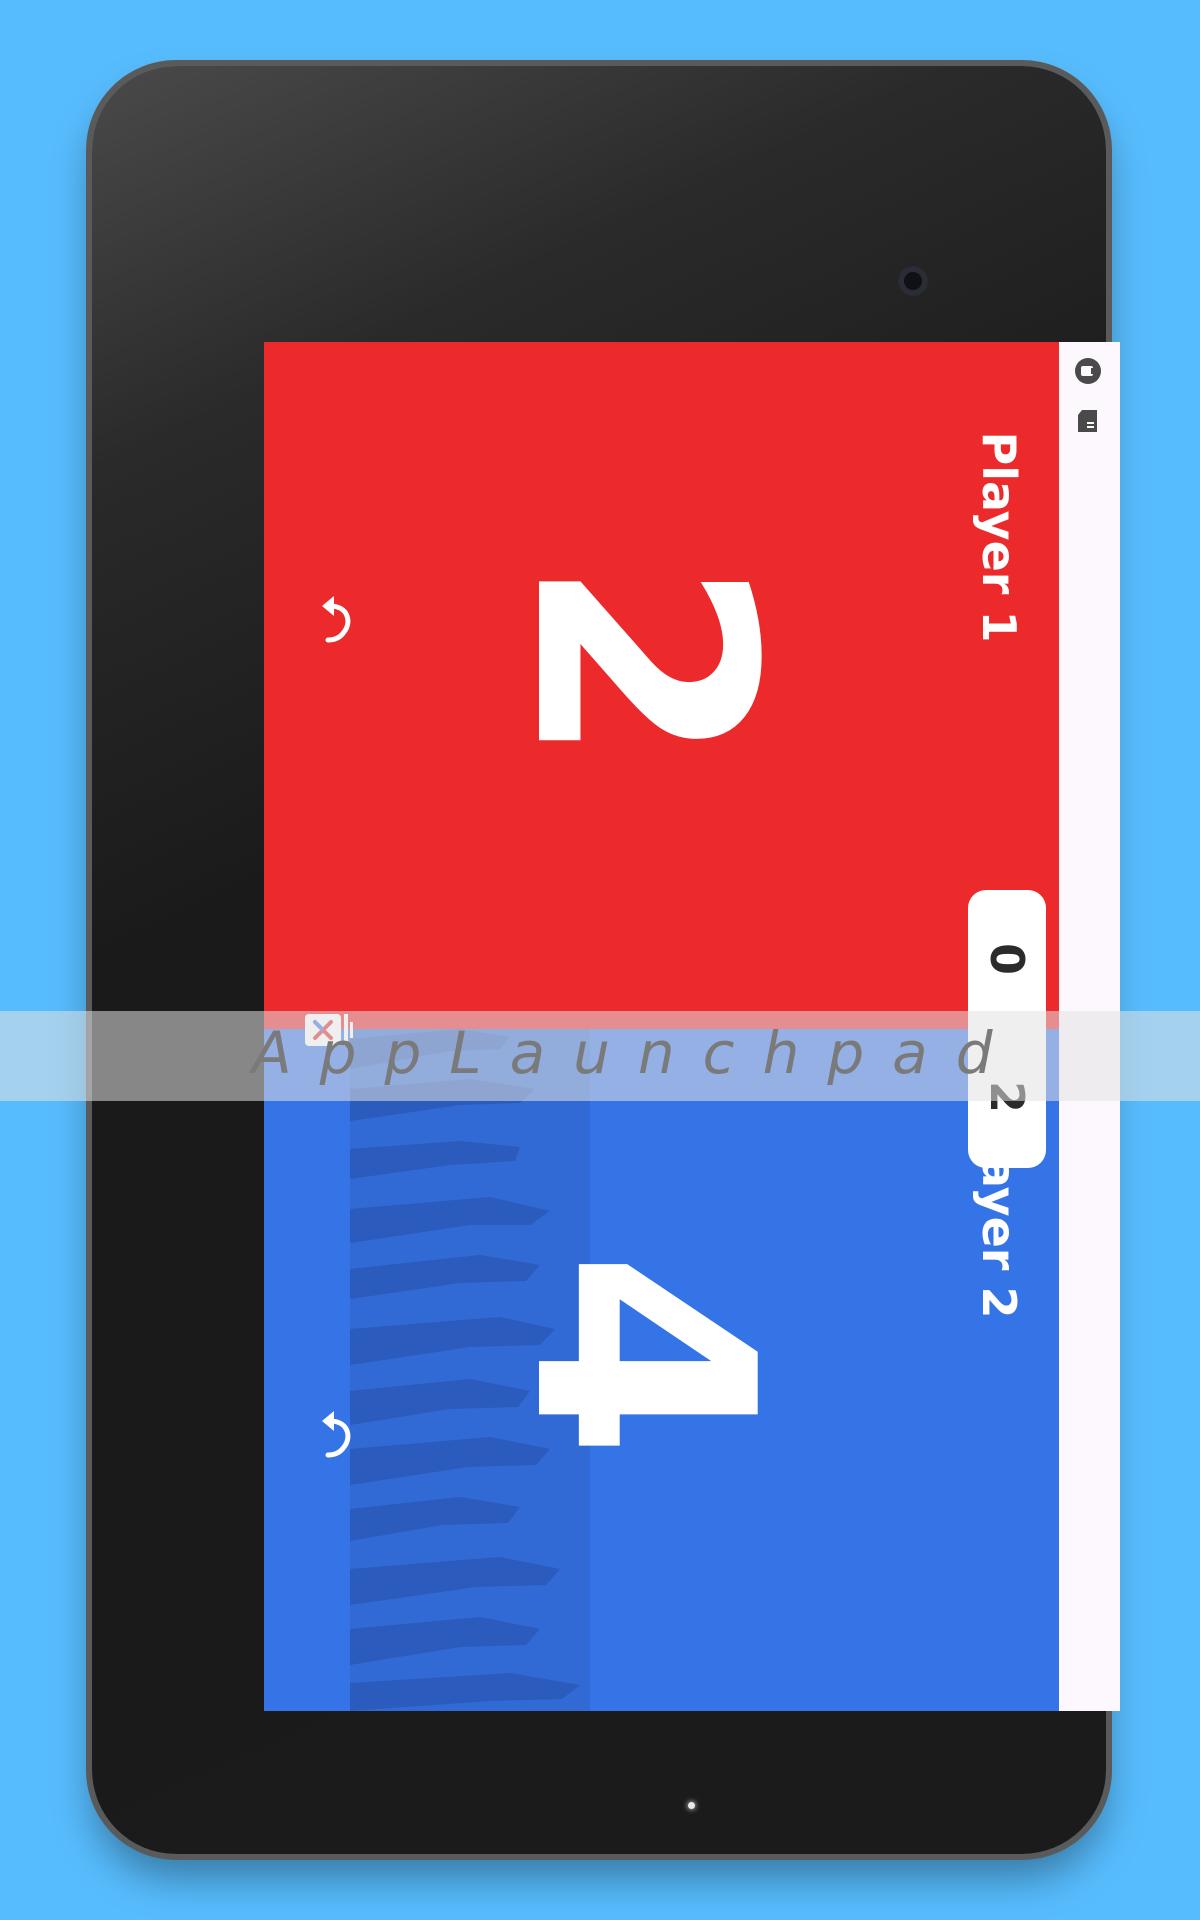 The height and width of the screenshot is (1920, 1200). I want to click on player-2-undo-button, so click(339, 1434).